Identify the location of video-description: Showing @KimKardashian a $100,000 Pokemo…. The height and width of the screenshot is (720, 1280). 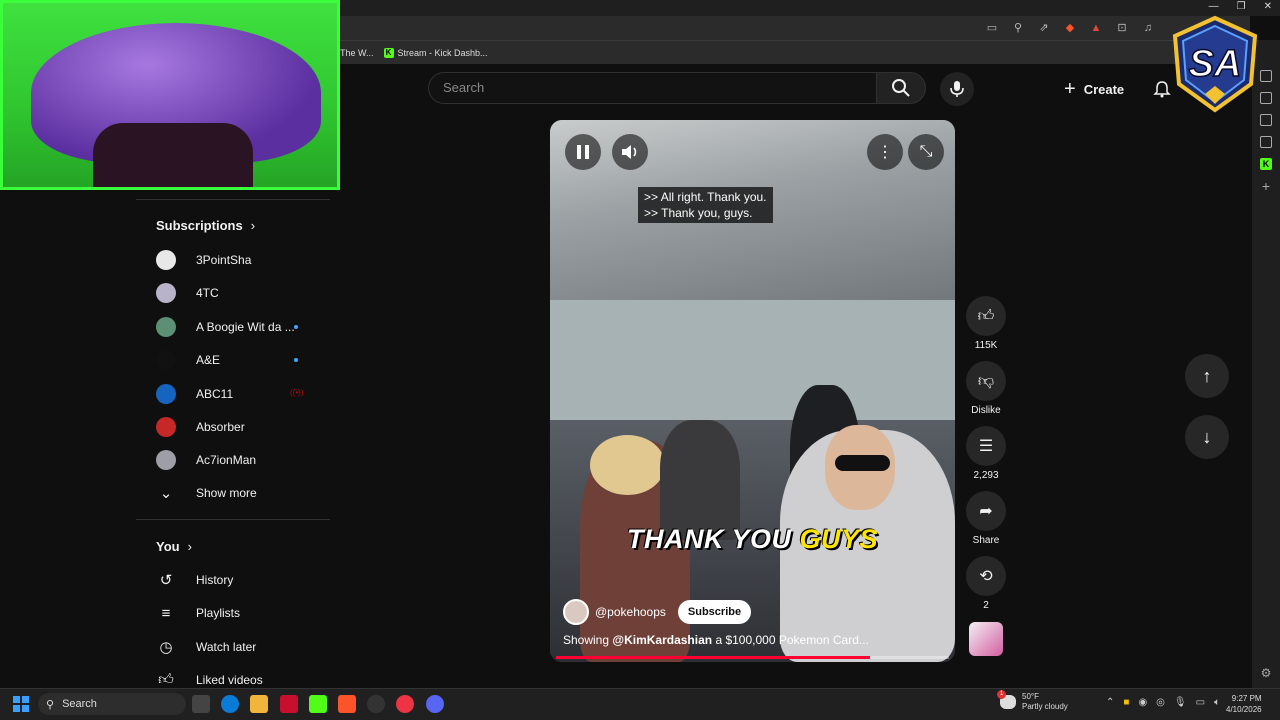
(716, 640).